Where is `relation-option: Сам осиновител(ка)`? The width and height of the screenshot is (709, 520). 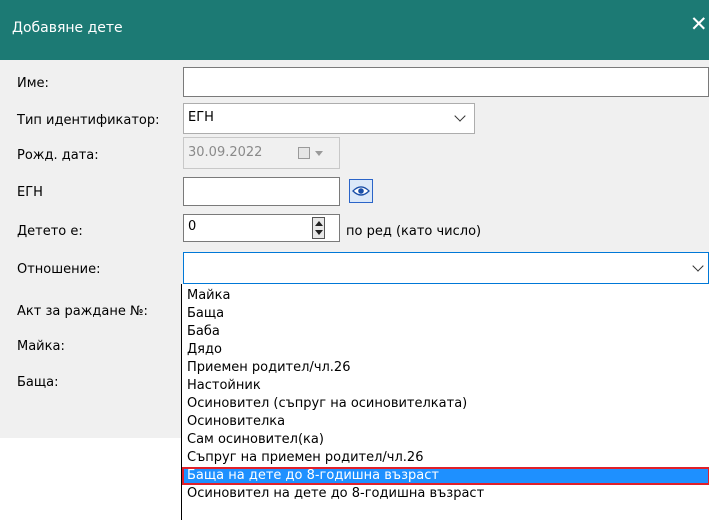 relation-option: Сам осиновител(ка) is located at coordinates (445, 440).